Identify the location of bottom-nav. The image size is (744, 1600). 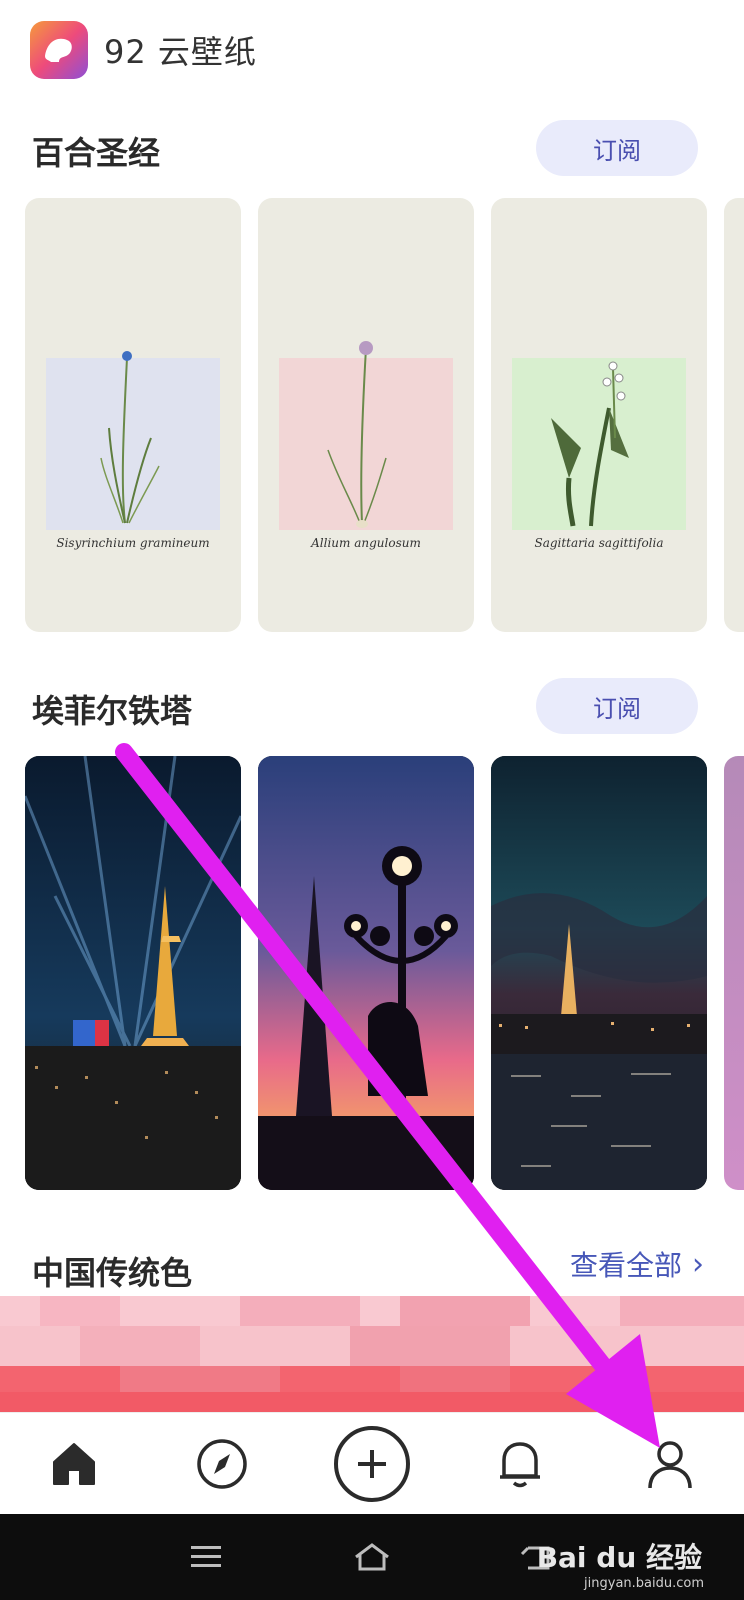
(372, 1463).